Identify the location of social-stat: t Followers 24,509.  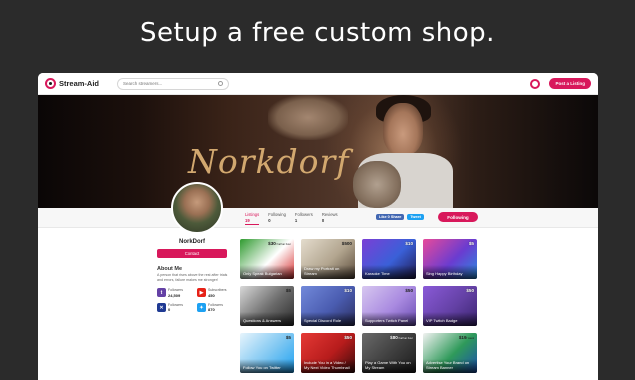
(177, 293).